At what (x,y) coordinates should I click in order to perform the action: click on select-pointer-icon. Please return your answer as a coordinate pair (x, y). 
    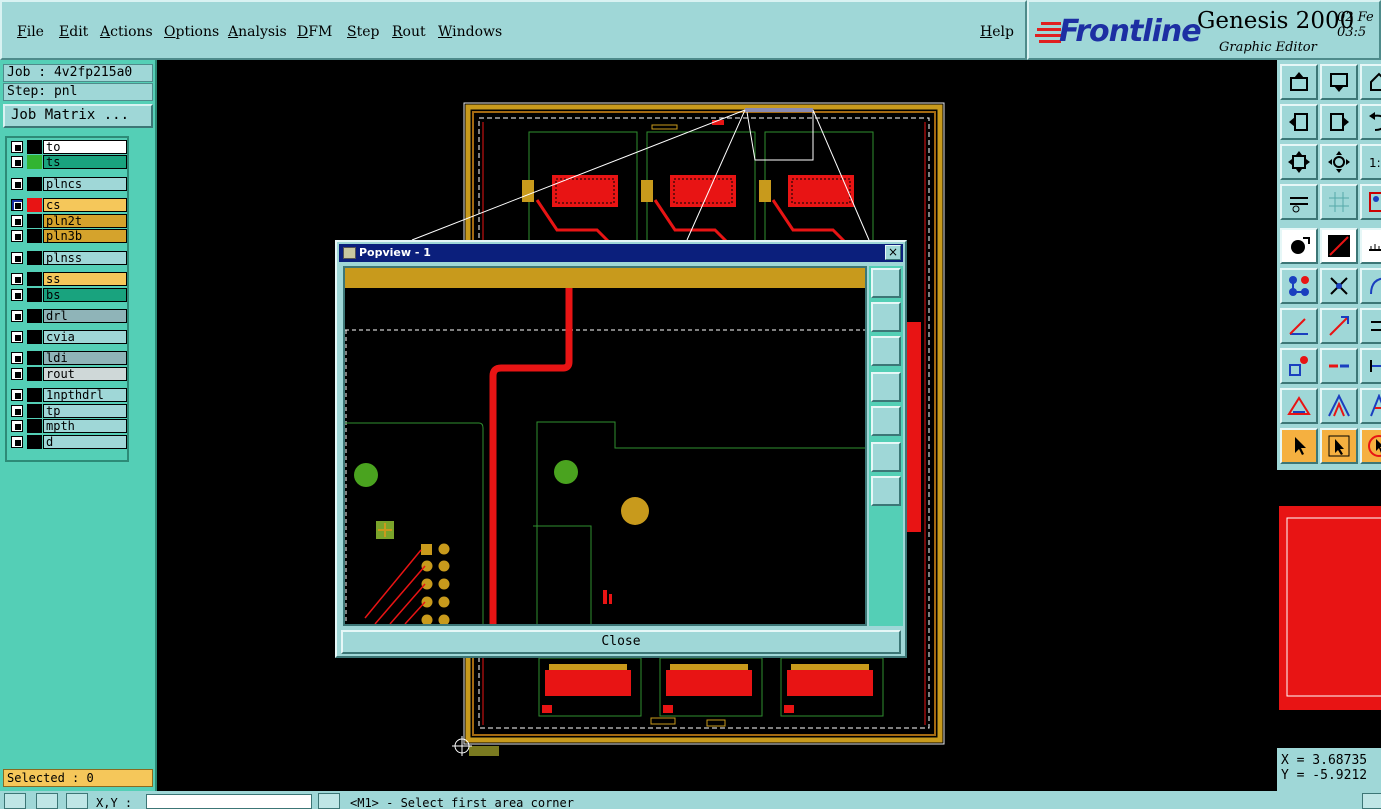
    Looking at the image, I should click on (1299, 446).